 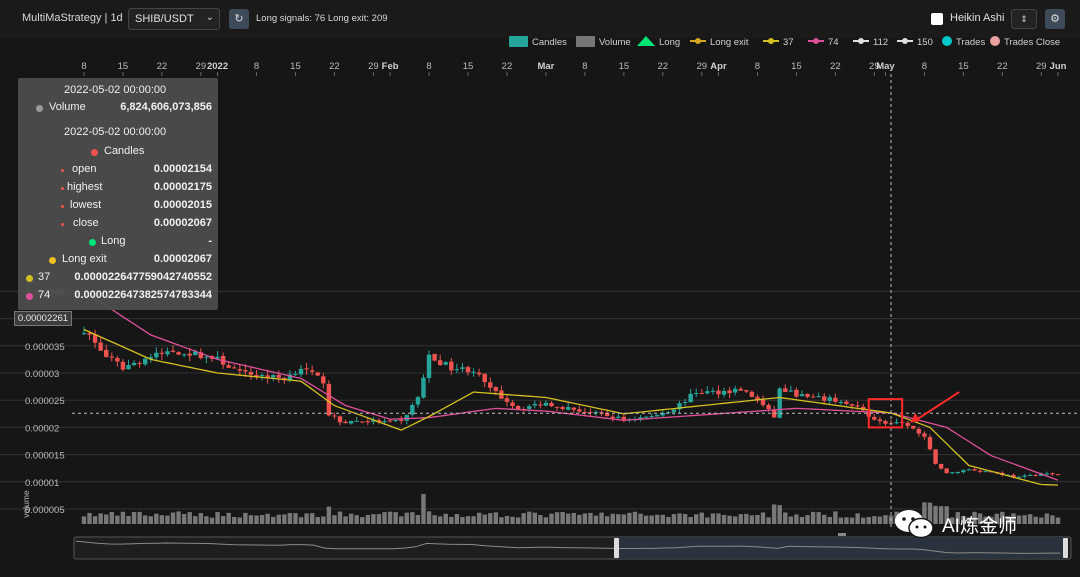 What do you see at coordinates (295, 66) in the screenshot?
I see `x-tick-label: 15` at bounding box center [295, 66].